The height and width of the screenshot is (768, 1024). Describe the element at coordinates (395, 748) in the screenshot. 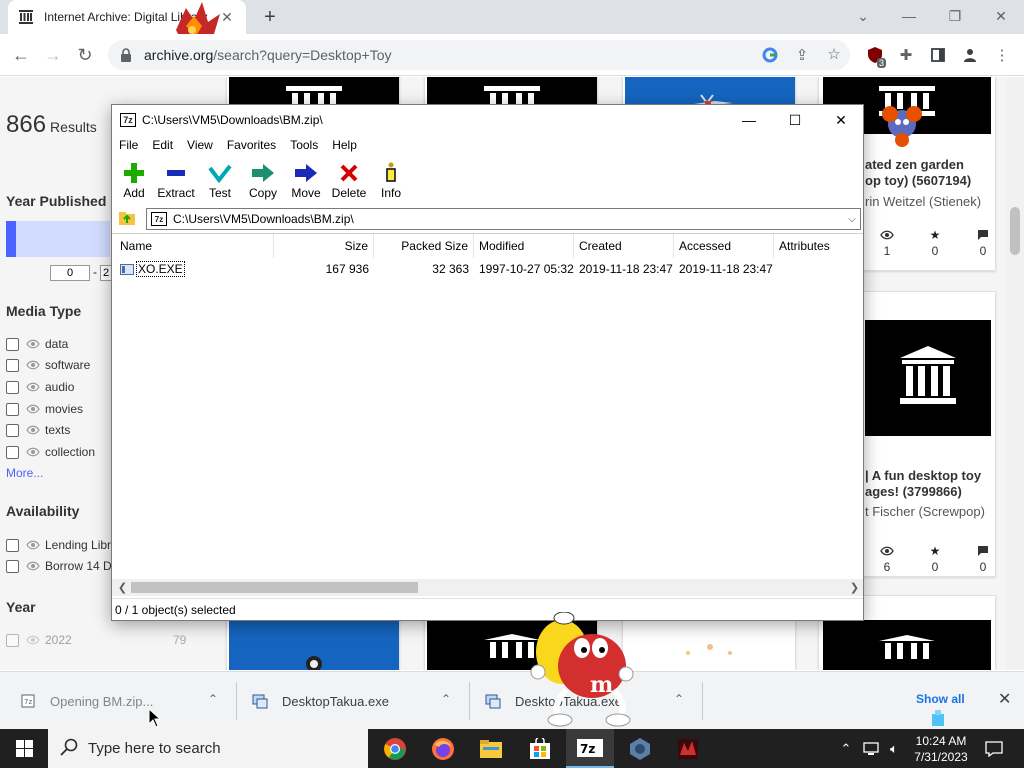

I see `chrome-taskbar-icon` at that location.